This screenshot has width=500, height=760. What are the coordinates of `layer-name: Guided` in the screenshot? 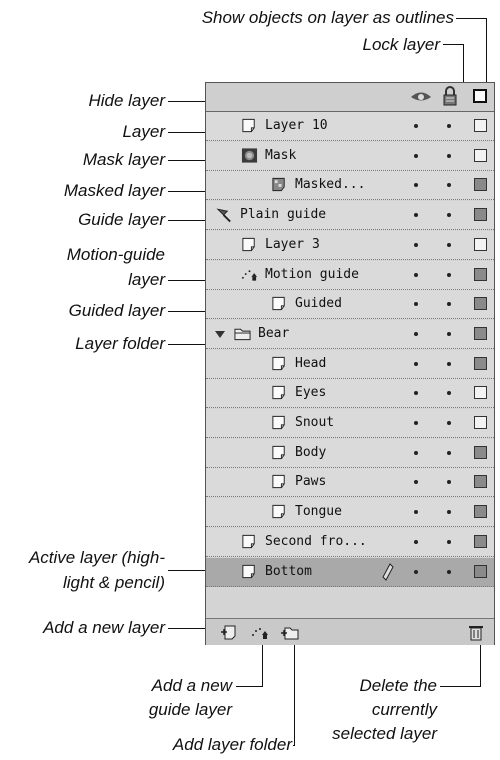 It's located at (318, 304).